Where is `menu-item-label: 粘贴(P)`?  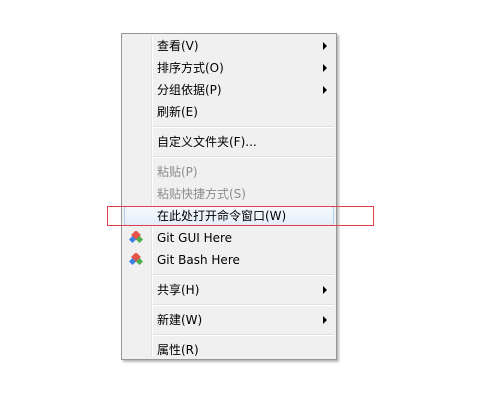
menu-item-label: 粘贴(P) is located at coordinates (177, 172).